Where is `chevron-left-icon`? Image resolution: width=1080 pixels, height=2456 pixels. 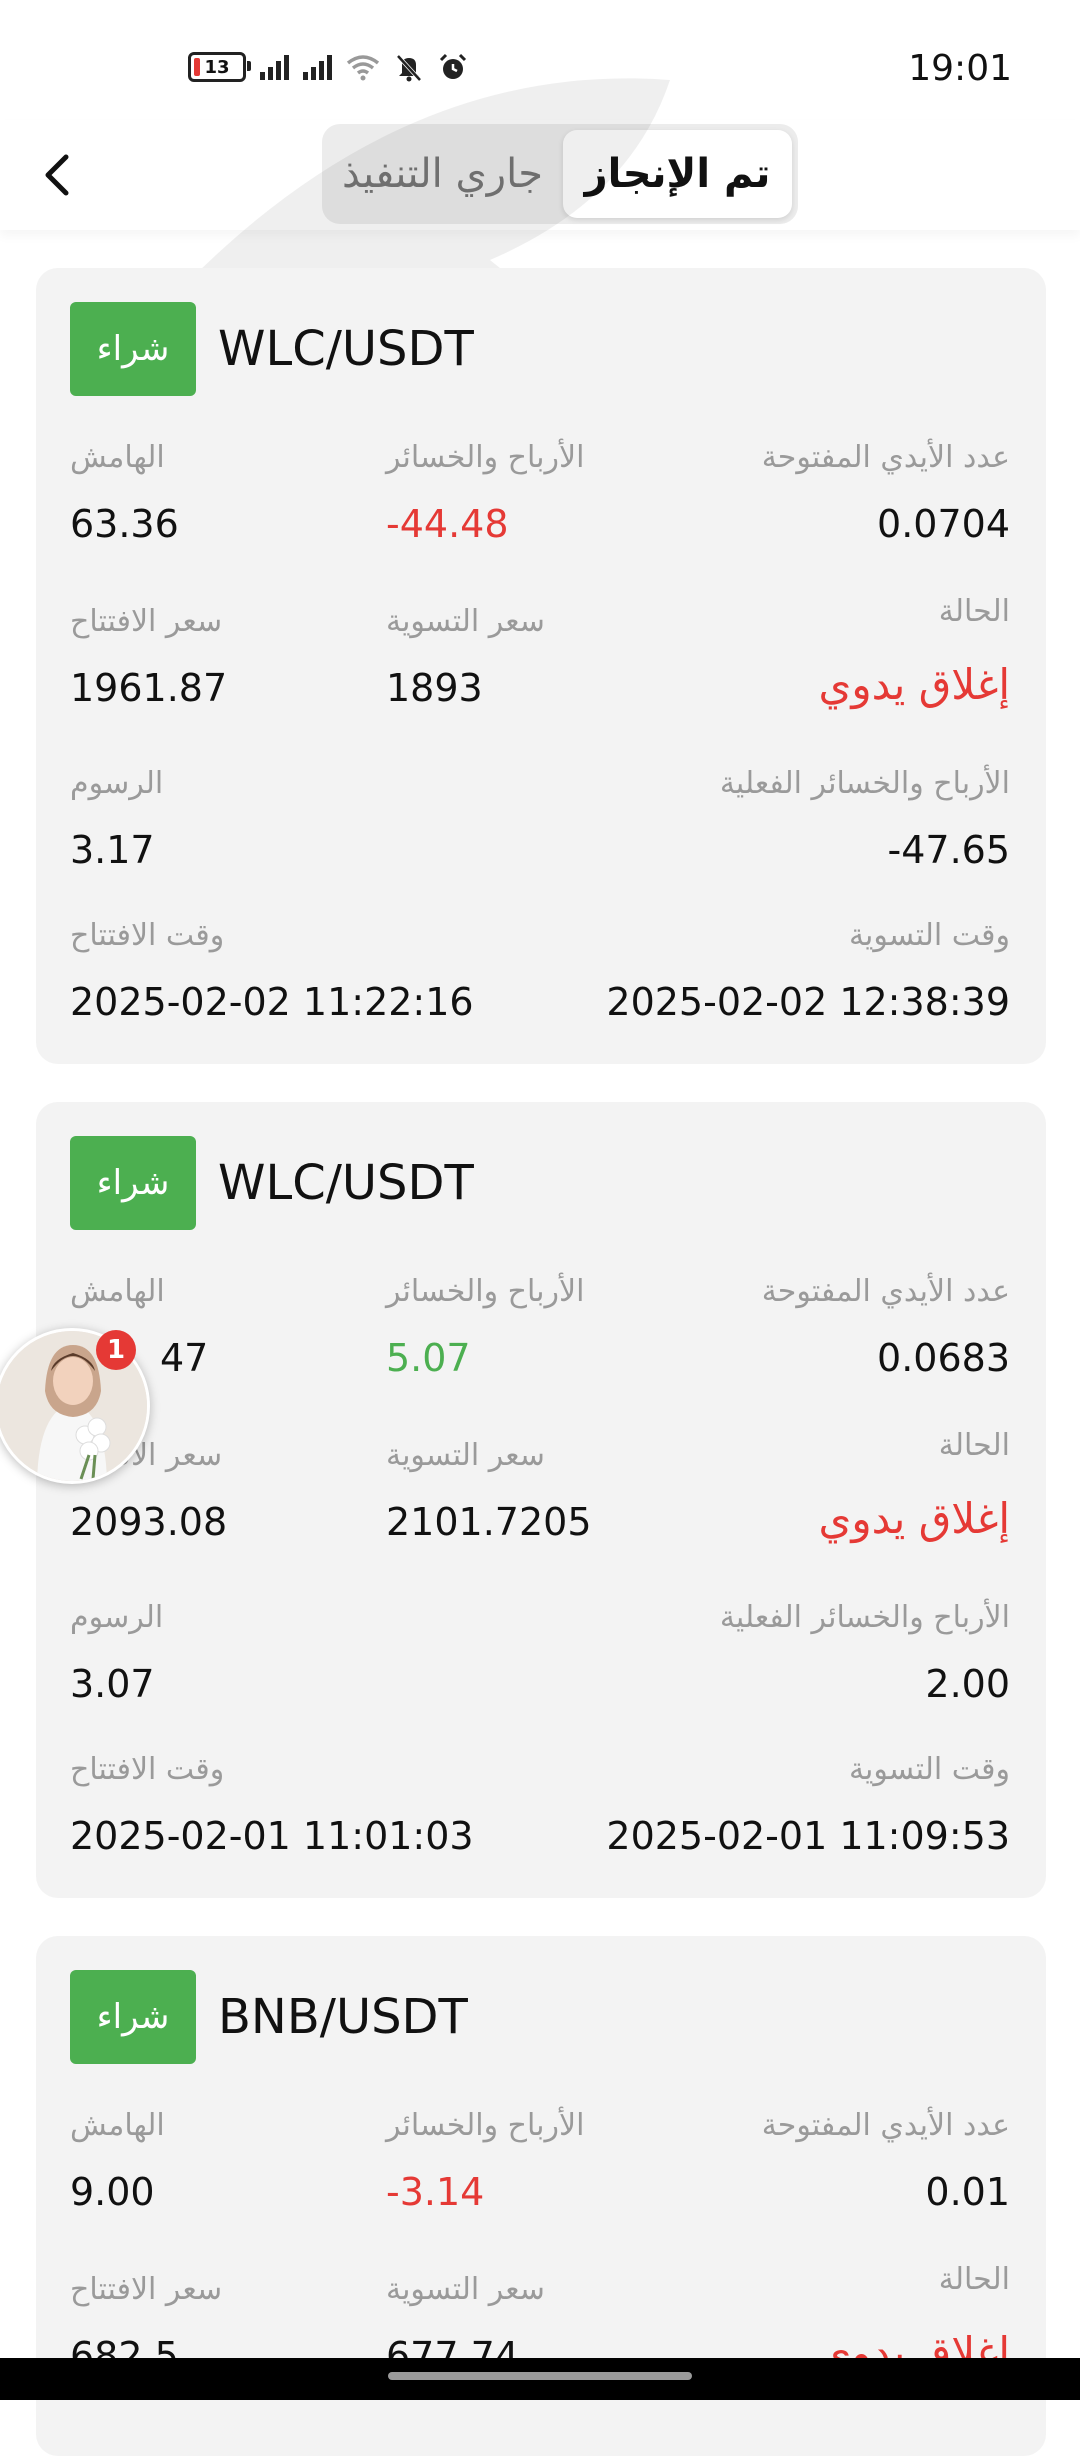 chevron-left-icon is located at coordinates (57, 175).